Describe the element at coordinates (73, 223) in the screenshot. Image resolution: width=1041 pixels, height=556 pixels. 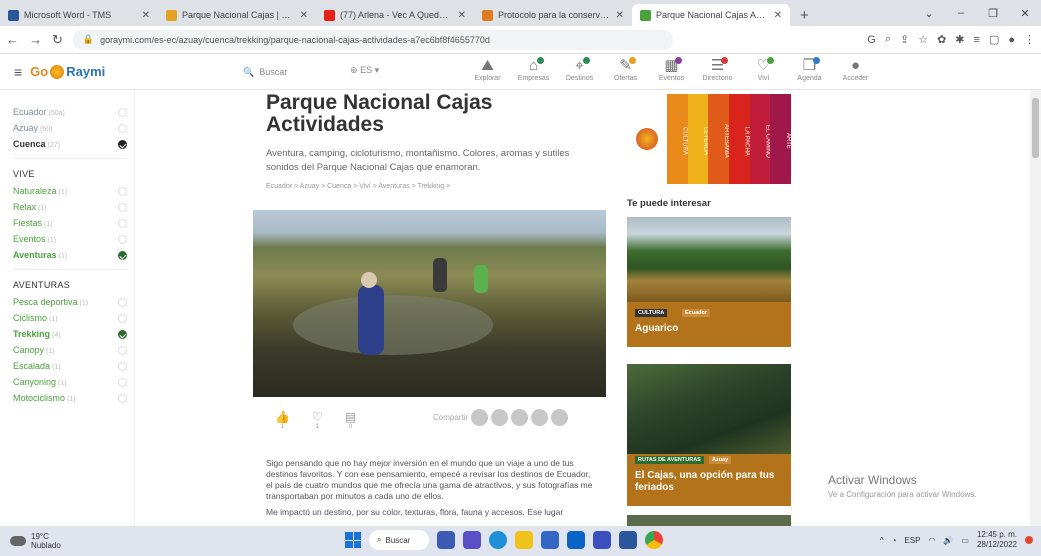
I see `filter-item: Fiestas (1)` at that location.